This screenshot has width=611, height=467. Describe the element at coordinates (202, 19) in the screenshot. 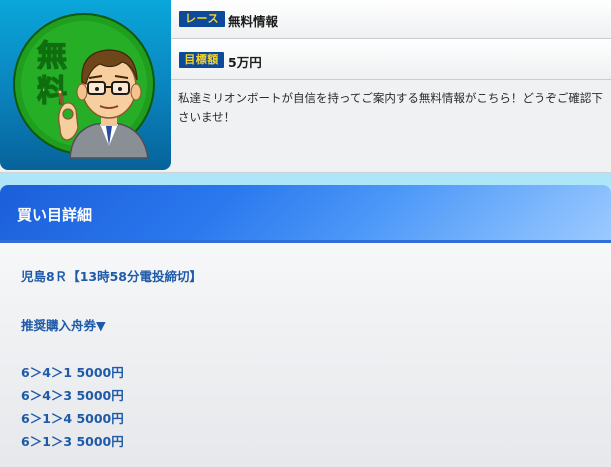

I see `race-tag: レース` at that location.